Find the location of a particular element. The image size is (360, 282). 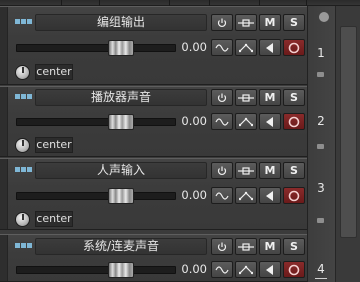

track-number: 2 is located at coordinates (321, 121).